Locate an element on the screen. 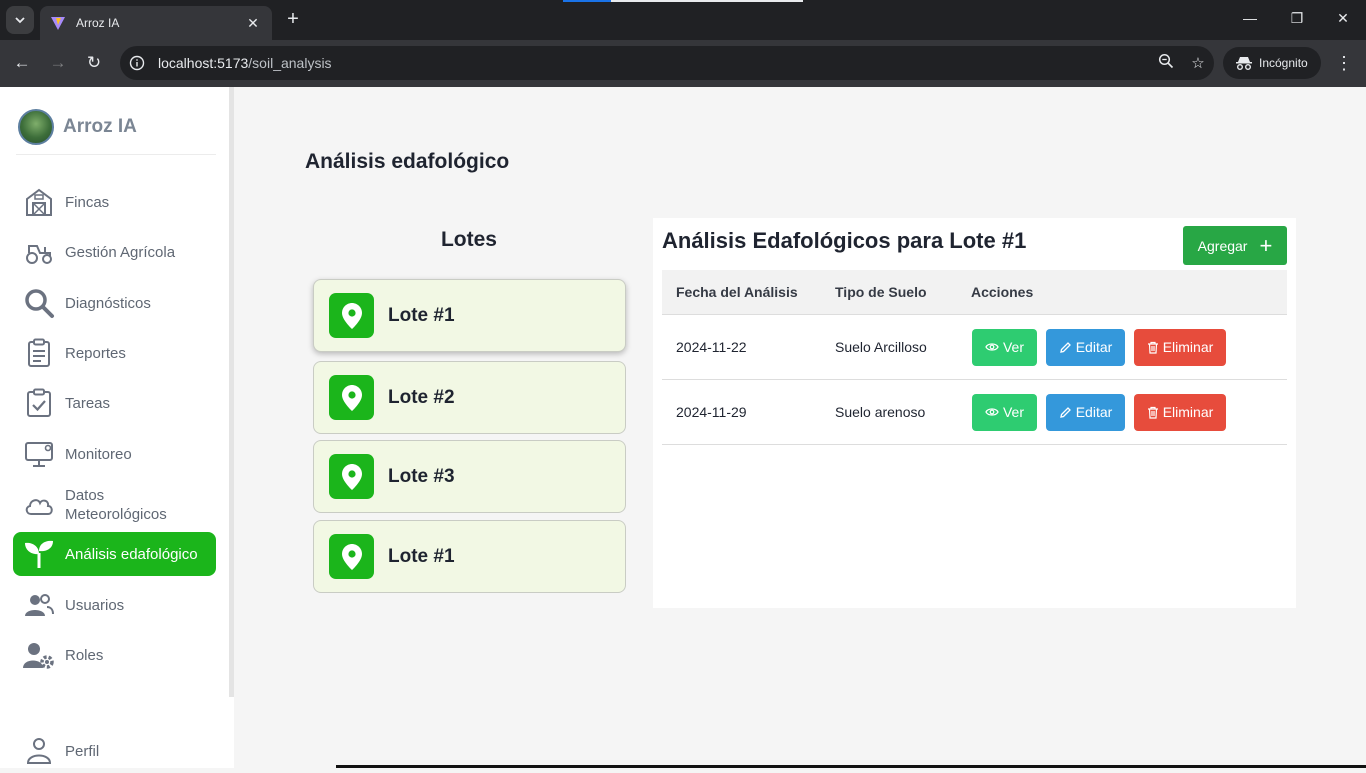 Image resolution: width=1366 pixels, height=773 pixels. tab-search-button is located at coordinates (20, 20).